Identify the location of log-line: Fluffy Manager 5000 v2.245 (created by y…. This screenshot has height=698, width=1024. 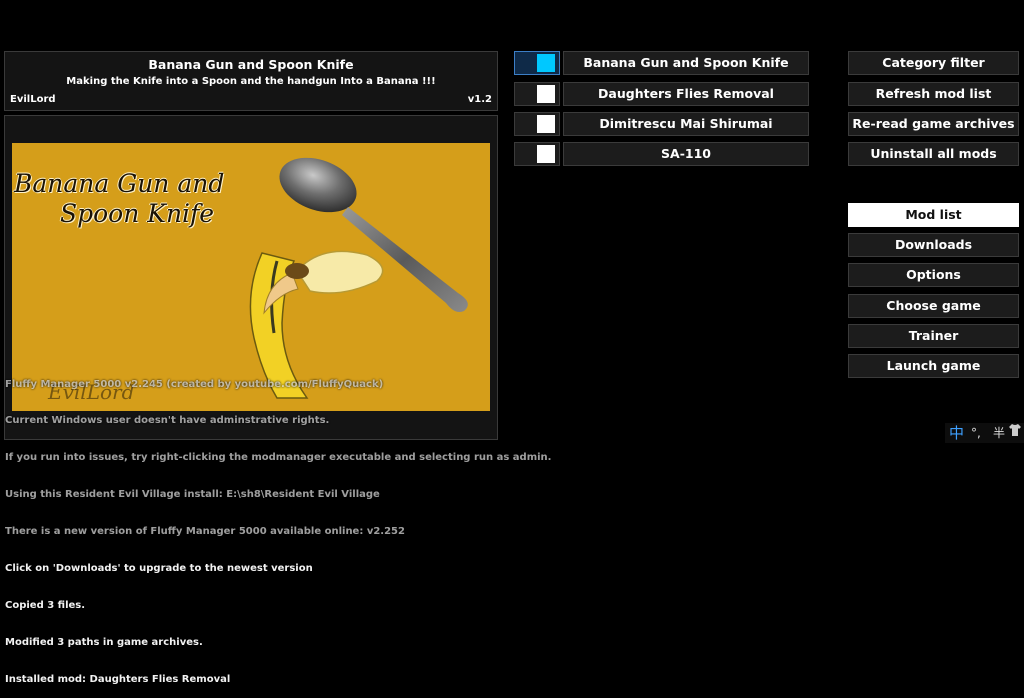
(194, 384).